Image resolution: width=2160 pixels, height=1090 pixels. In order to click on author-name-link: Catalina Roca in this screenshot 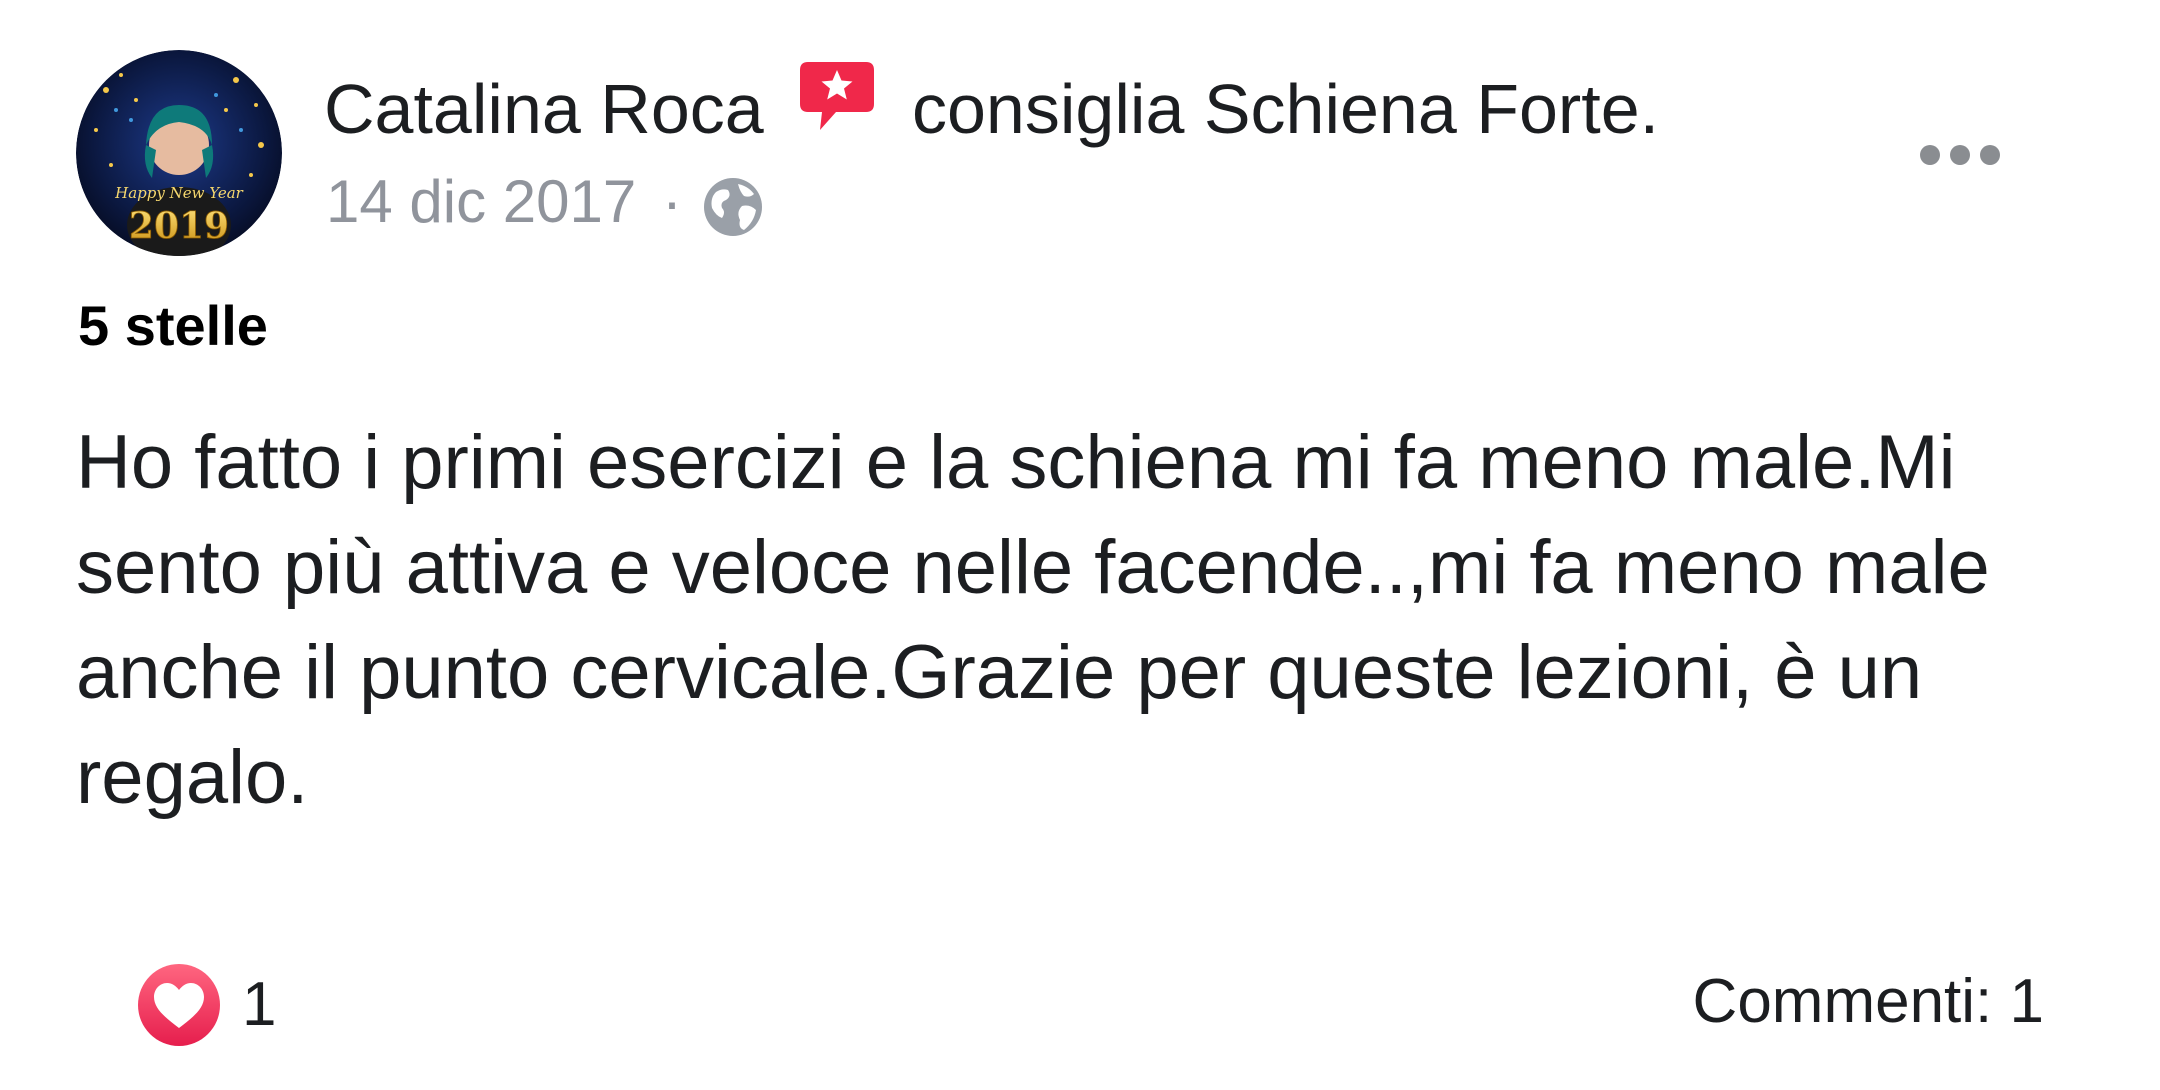, I will do `click(544, 109)`.